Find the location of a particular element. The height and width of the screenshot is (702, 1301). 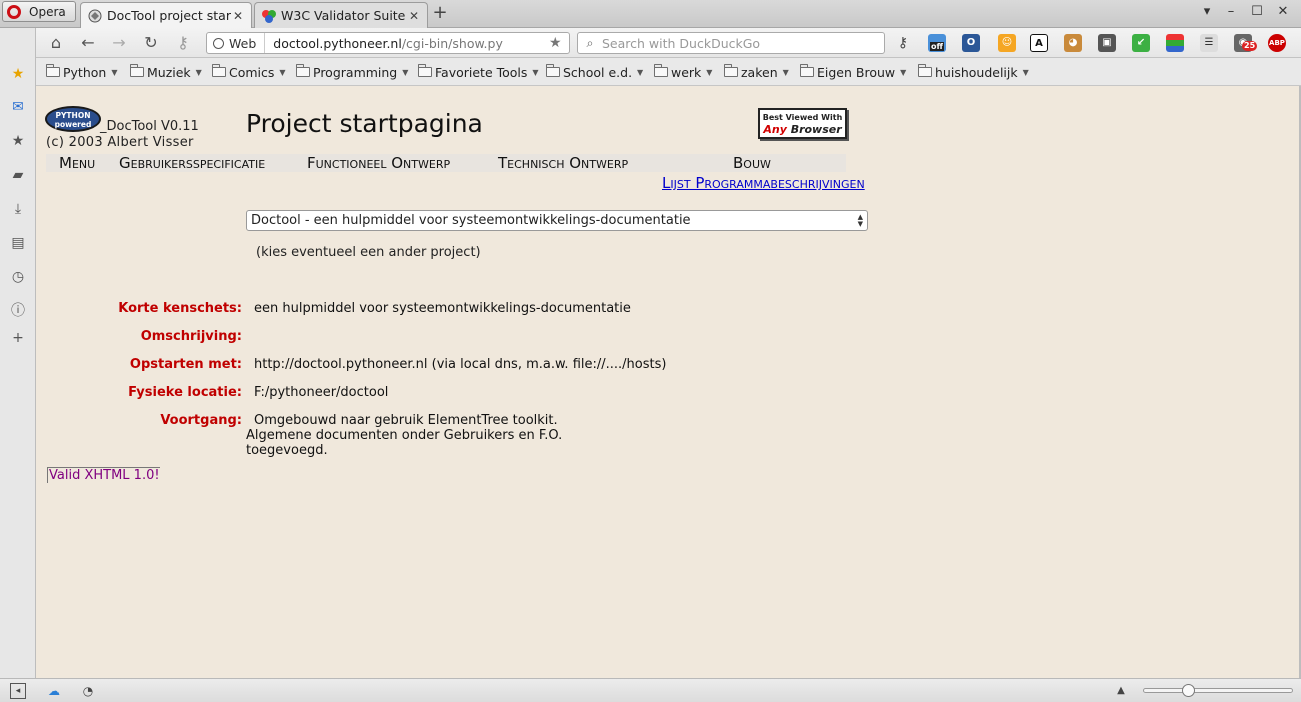

home-icon: ⌂ is located at coordinates (56, 43).